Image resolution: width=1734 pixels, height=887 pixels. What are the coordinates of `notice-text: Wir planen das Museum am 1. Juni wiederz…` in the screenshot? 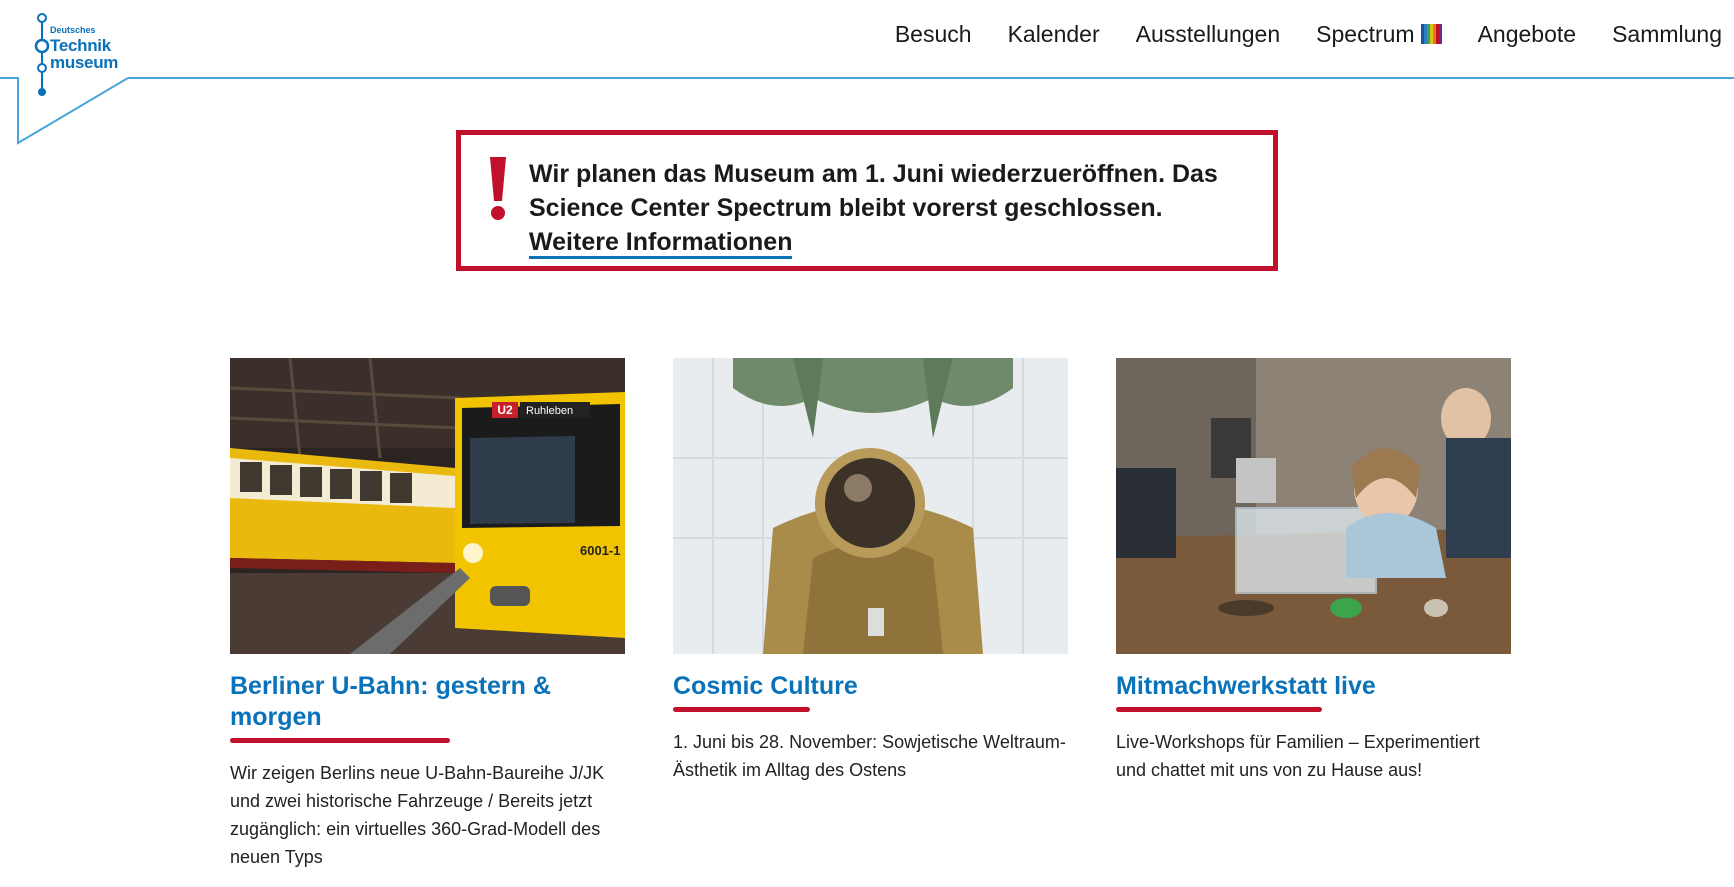 It's located at (889, 208).